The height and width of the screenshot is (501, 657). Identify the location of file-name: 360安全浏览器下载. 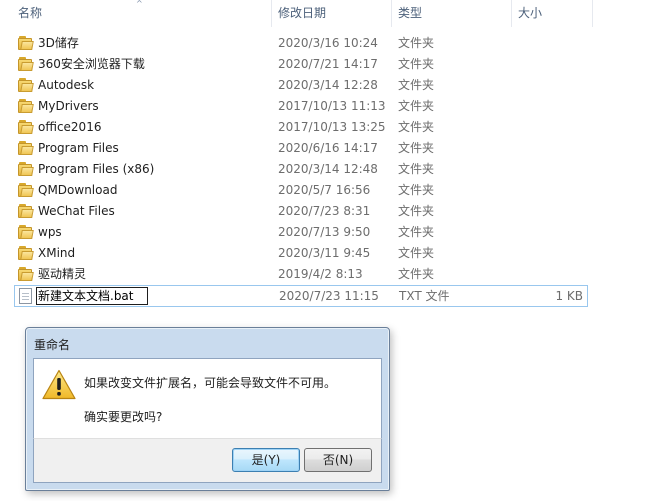
(91, 64).